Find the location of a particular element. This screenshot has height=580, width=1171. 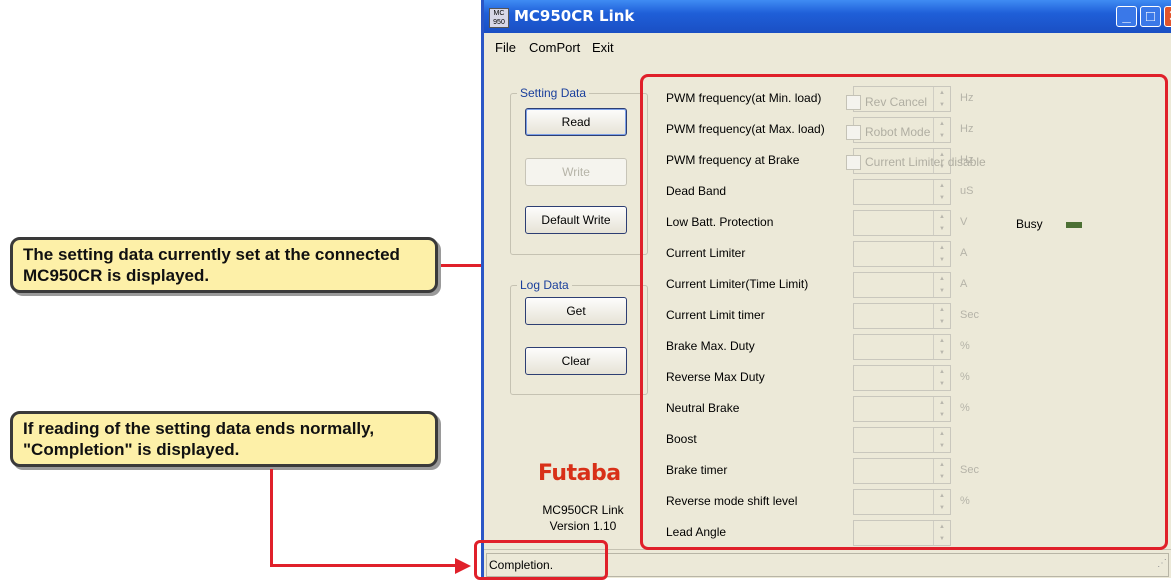

clear-button: Clear is located at coordinates (576, 361).